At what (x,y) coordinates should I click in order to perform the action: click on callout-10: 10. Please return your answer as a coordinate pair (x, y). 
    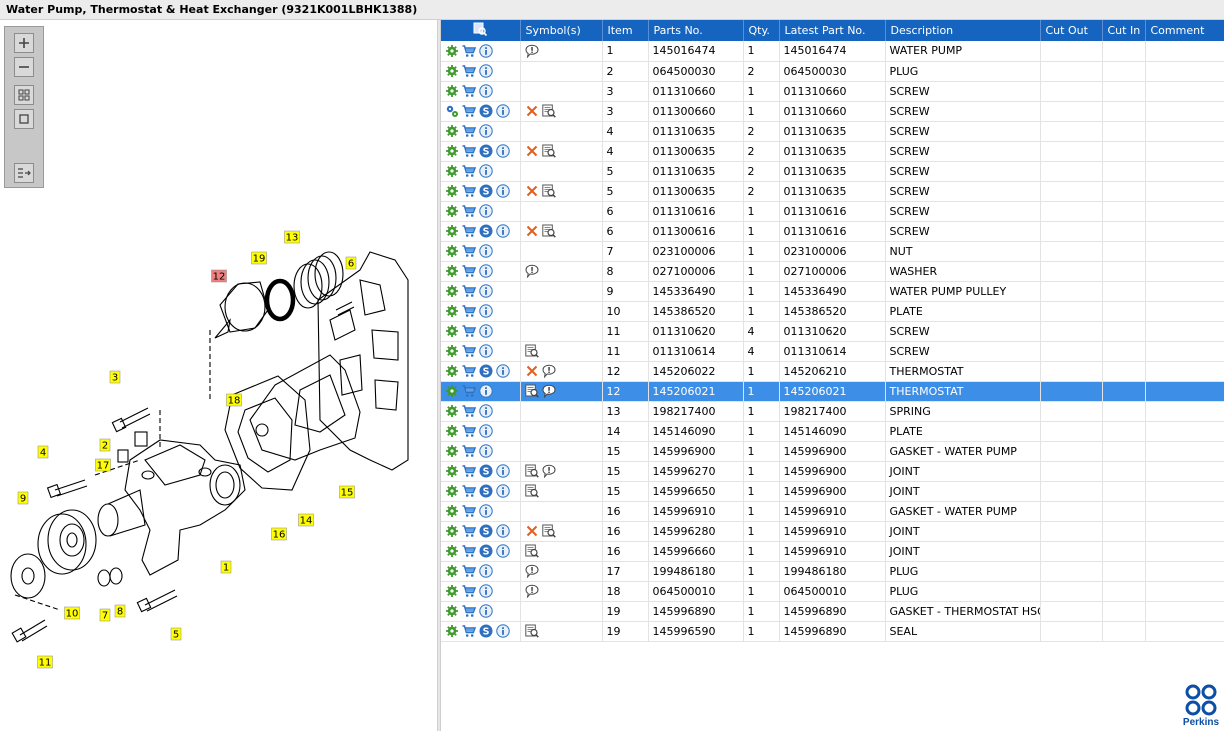
    Looking at the image, I should click on (72, 613).